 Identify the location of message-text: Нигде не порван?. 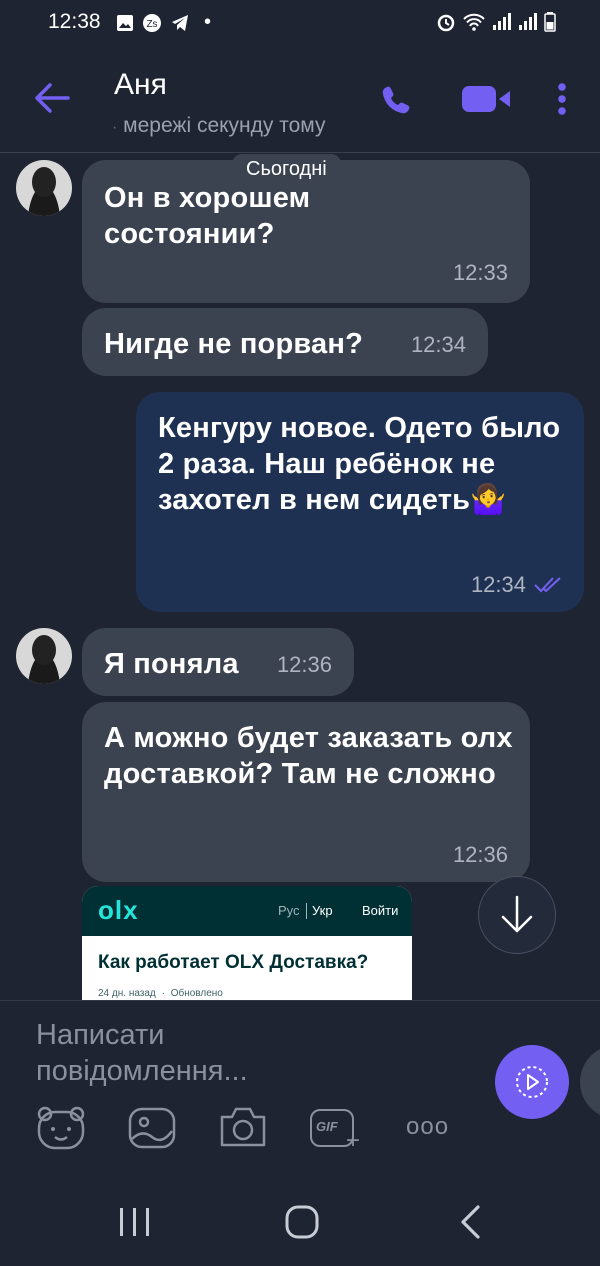
(233, 344).